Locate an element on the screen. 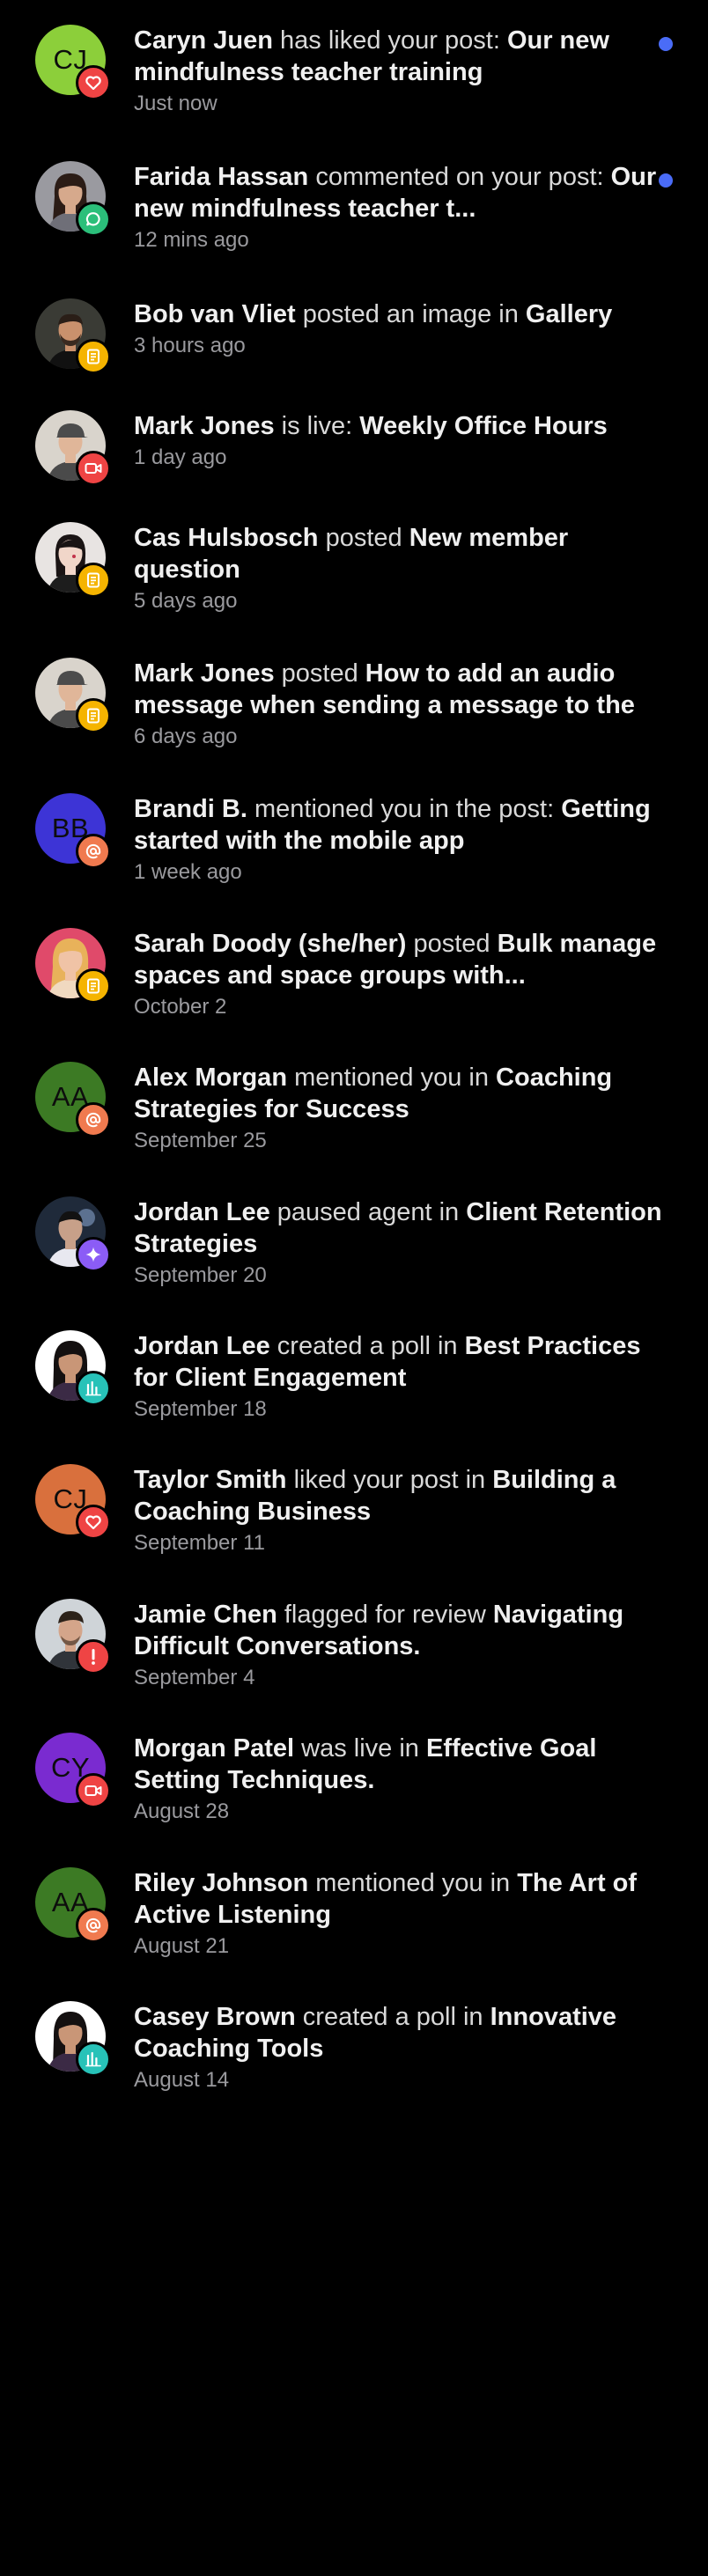 The image size is (708, 2576). timestamp: 1 week ago is located at coordinates (188, 872).